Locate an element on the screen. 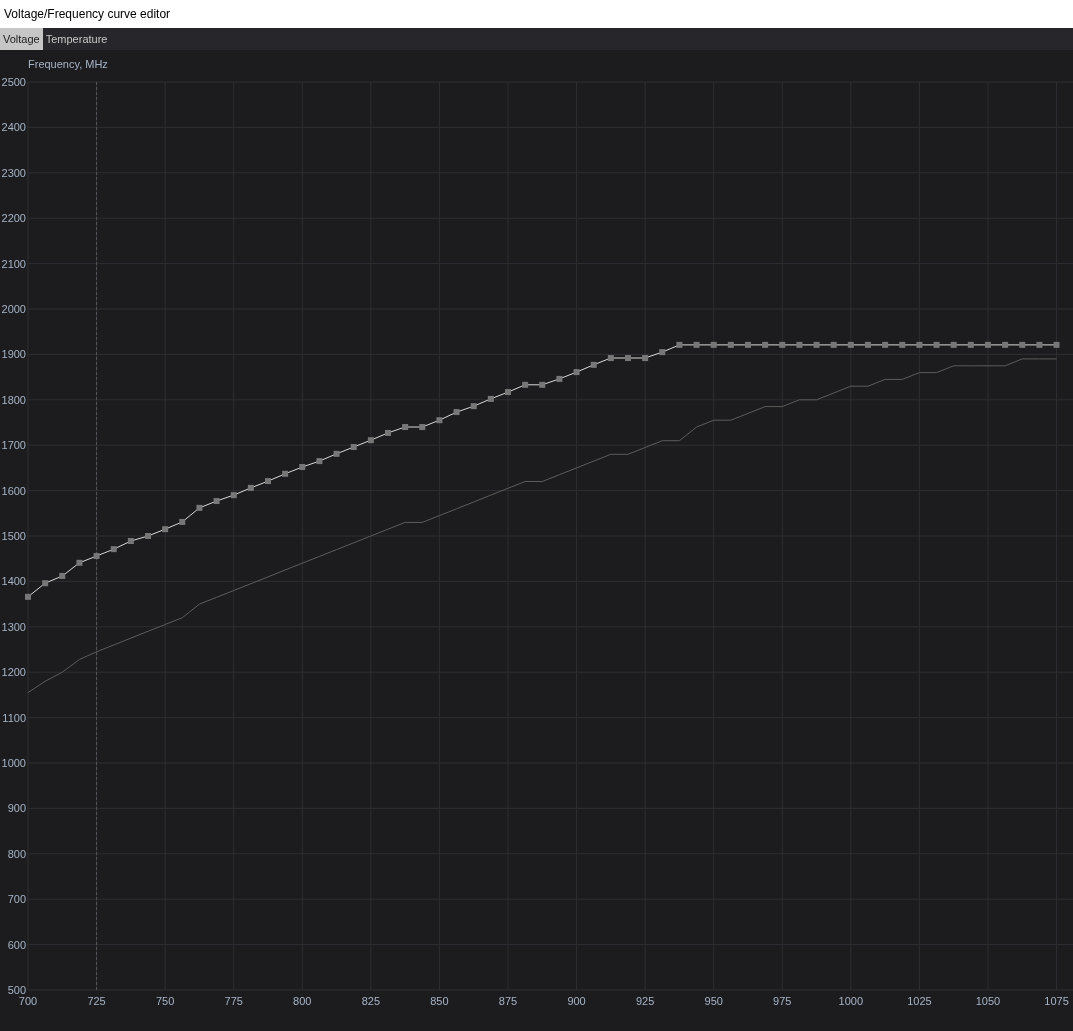  x-axis-tick-label: 925 is located at coordinates (645, 1001).